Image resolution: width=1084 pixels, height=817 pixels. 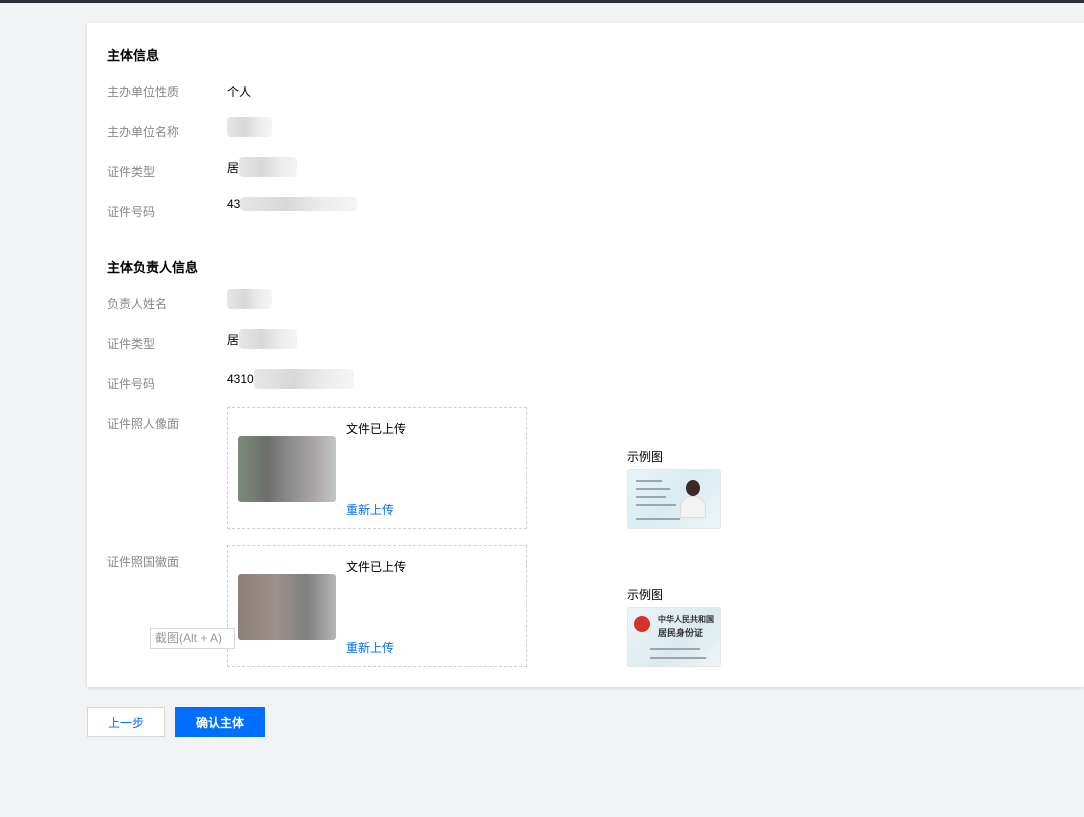 I want to click on sample-label-emblem: 示例图, so click(x=645, y=595).